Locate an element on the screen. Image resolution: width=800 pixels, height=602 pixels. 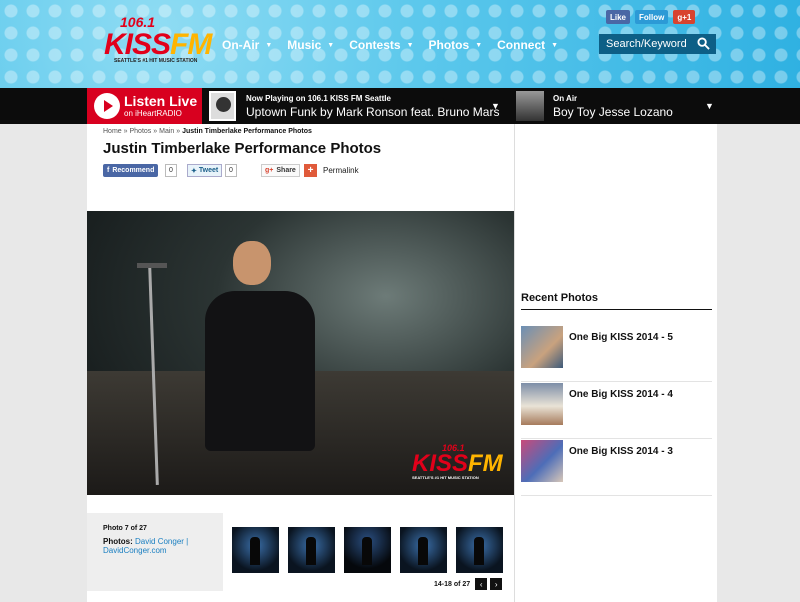
divider is located at coordinates (616, 309).